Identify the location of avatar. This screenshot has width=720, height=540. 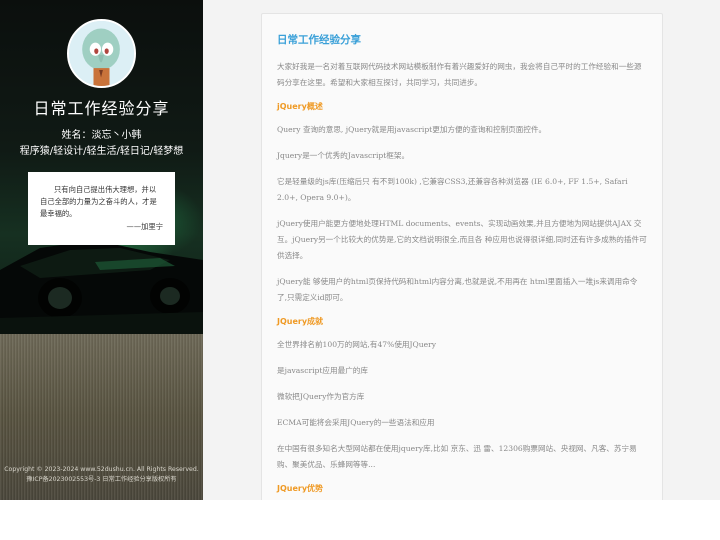
(101, 53).